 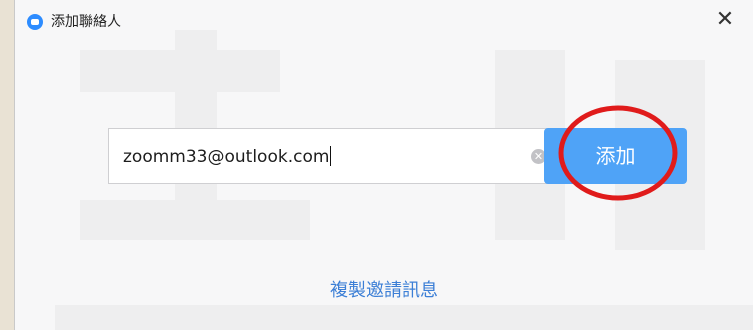 I want to click on text-caret, so click(x=331, y=156).